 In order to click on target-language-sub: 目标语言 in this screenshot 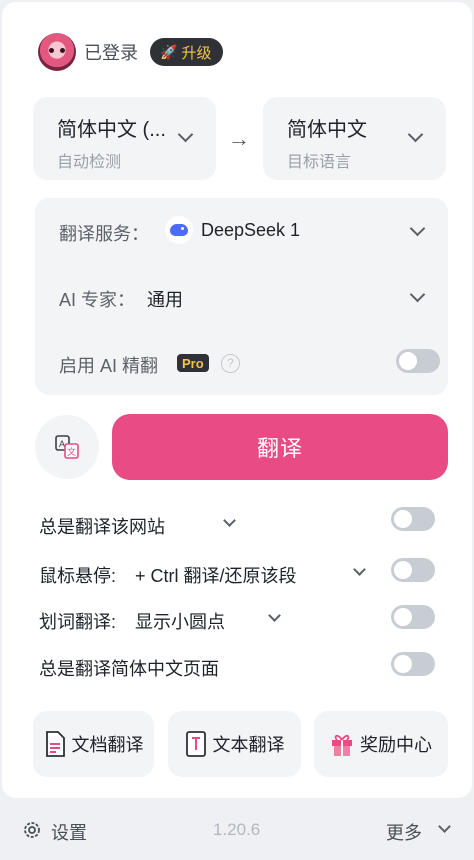, I will do `click(319, 162)`.